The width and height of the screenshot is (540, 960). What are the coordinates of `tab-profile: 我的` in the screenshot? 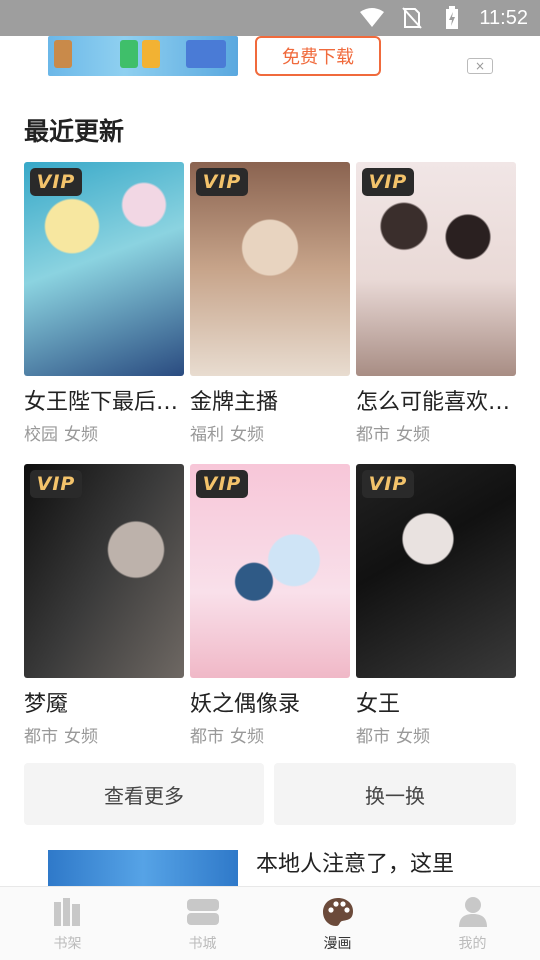 It's located at (472, 923).